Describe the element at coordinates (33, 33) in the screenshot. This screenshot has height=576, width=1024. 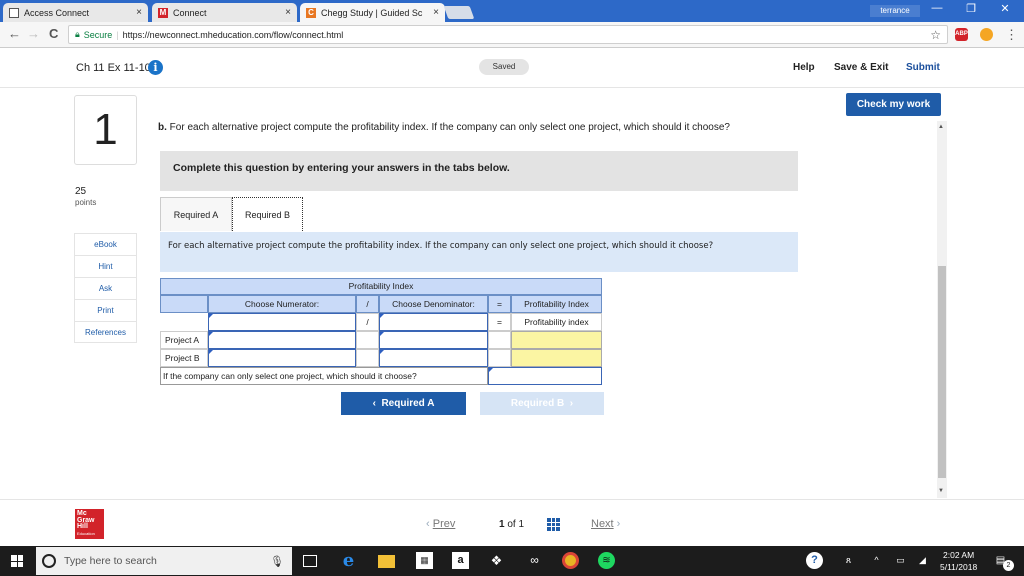
I see `forward-icon: →` at that location.